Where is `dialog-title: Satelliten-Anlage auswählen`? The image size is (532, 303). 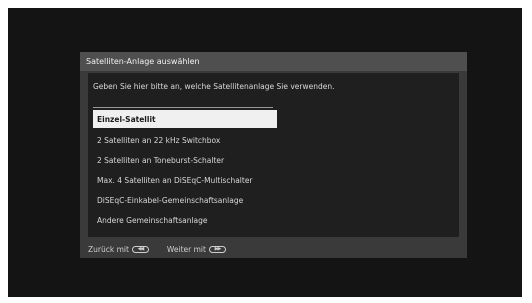 dialog-title: Satelliten-Anlage auswählen is located at coordinates (273, 61).